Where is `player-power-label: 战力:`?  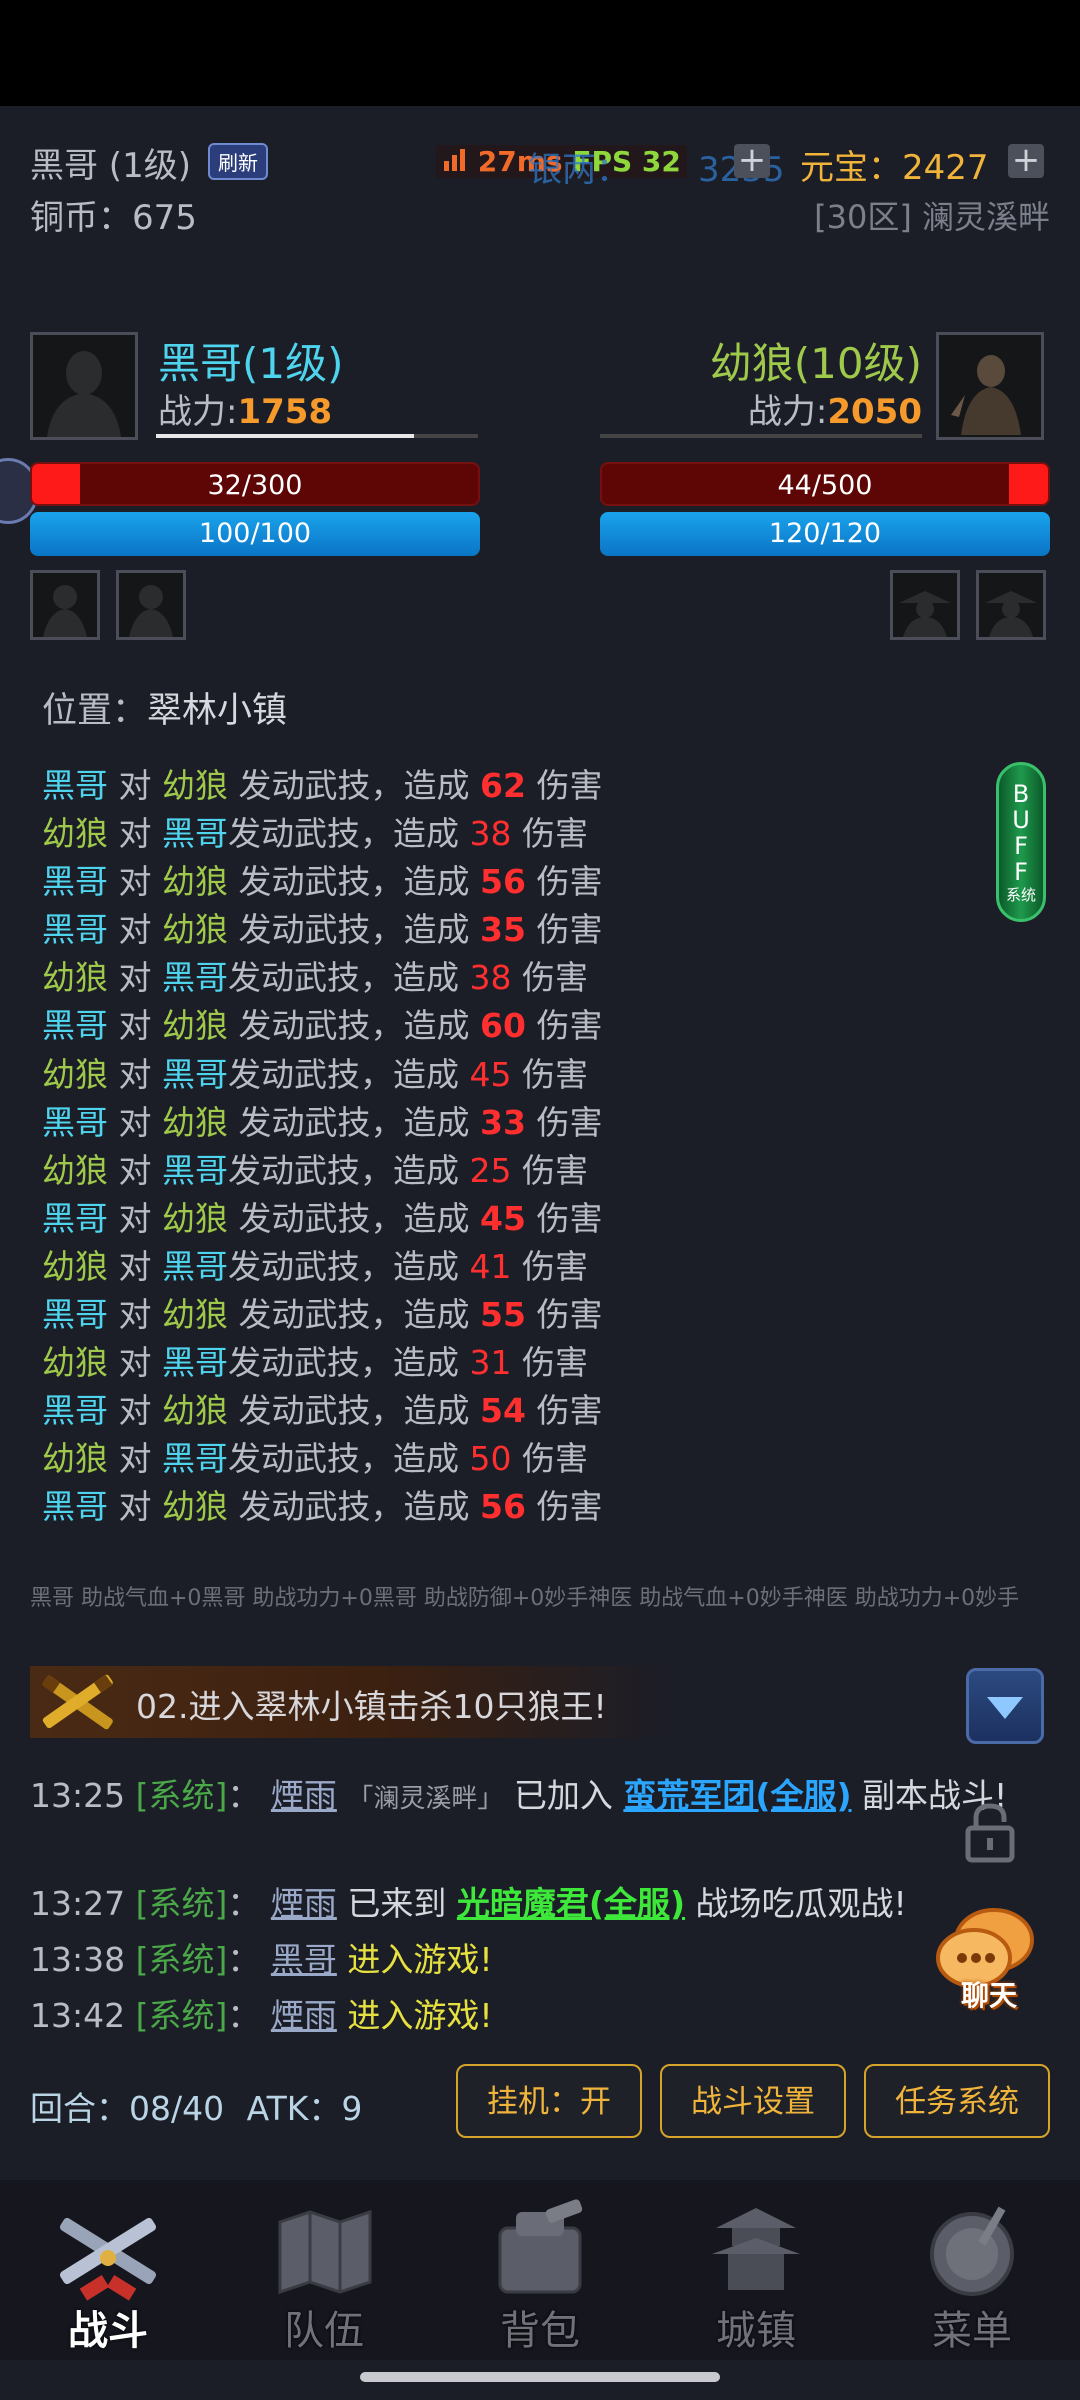 player-power-label: 战力: is located at coordinates (198, 412).